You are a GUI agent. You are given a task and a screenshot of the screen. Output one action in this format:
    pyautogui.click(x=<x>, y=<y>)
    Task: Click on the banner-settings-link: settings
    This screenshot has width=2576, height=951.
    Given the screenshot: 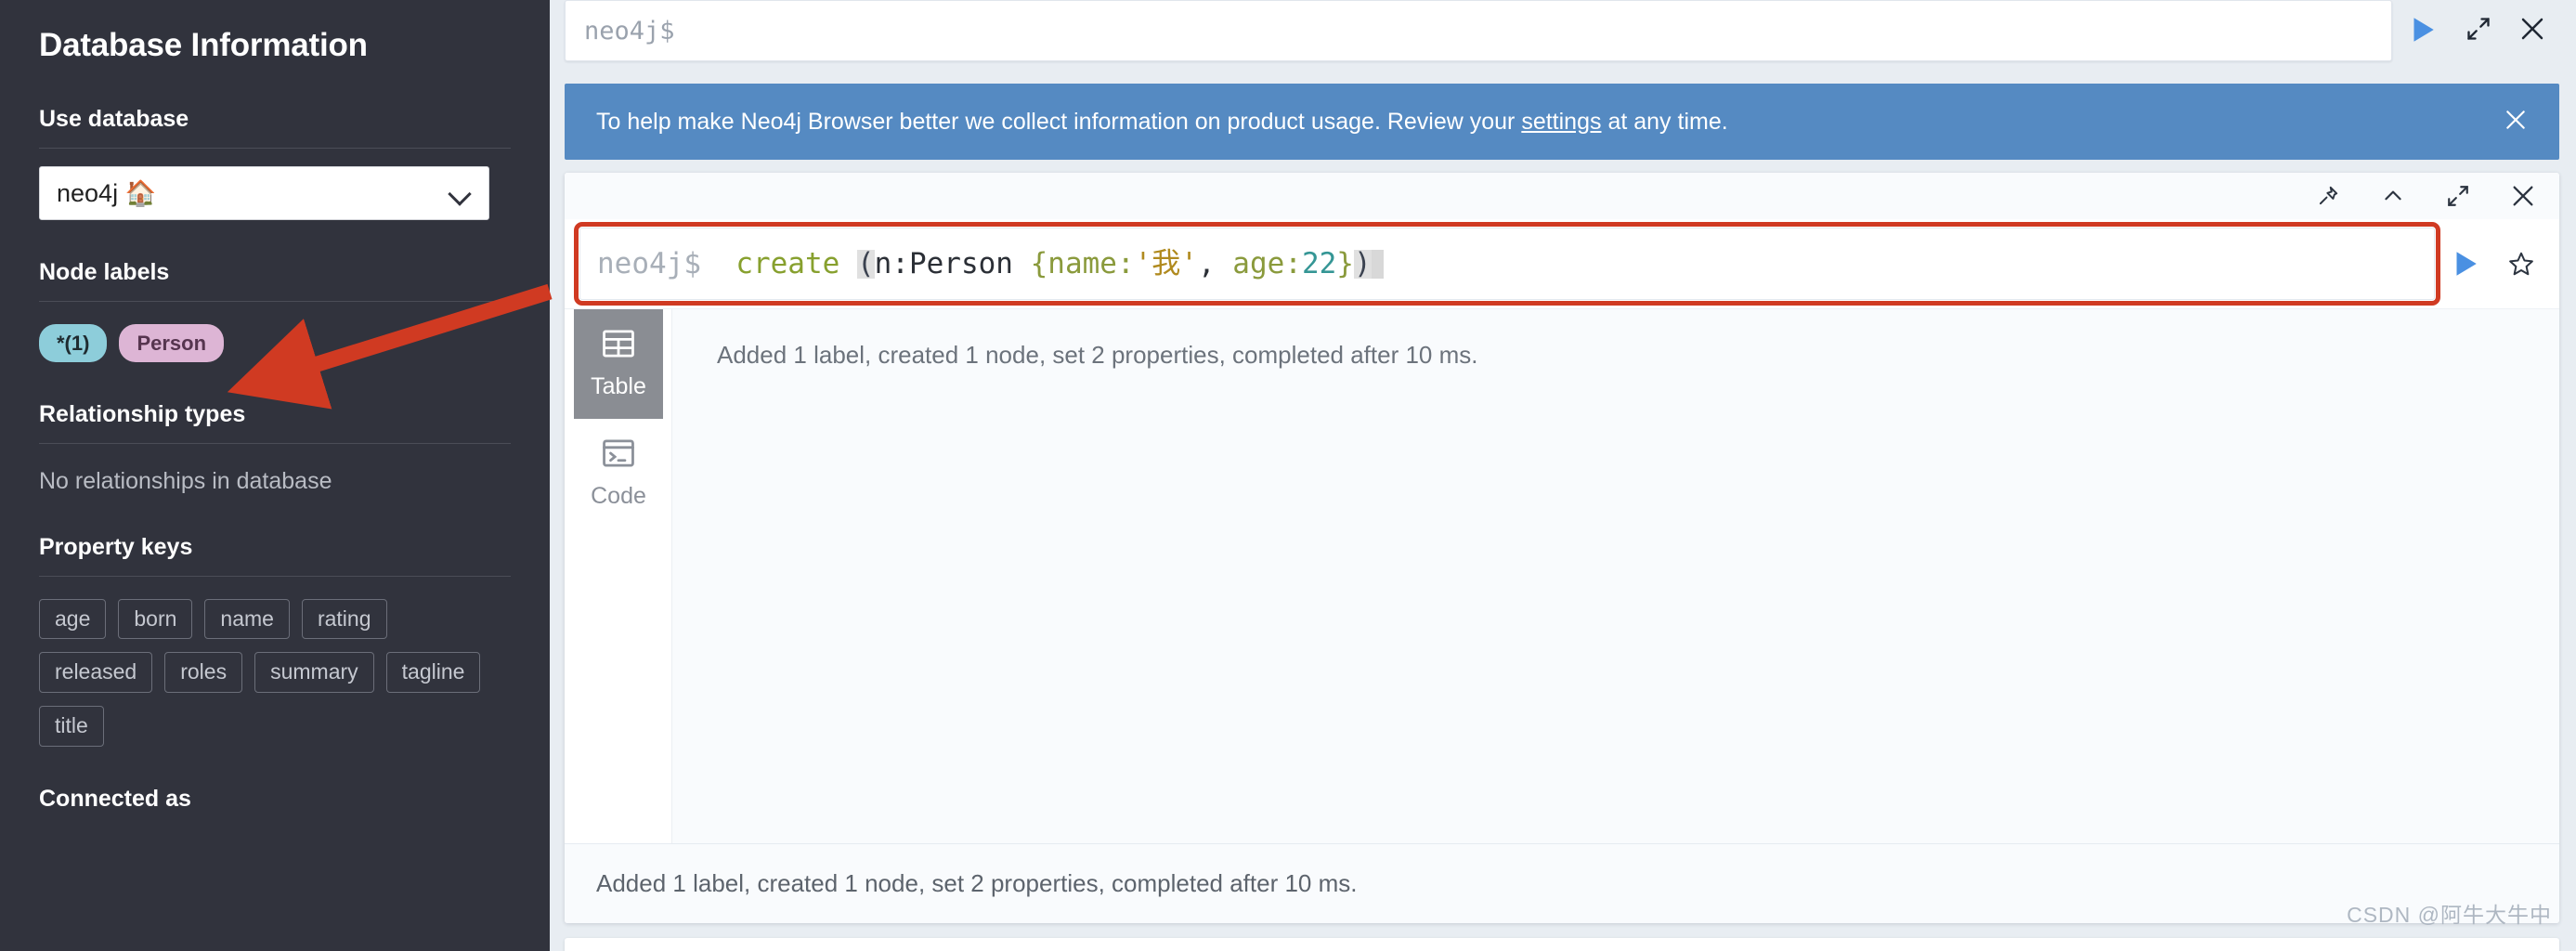 What is the action you would take?
    pyautogui.click(x=1561, y=122)
    